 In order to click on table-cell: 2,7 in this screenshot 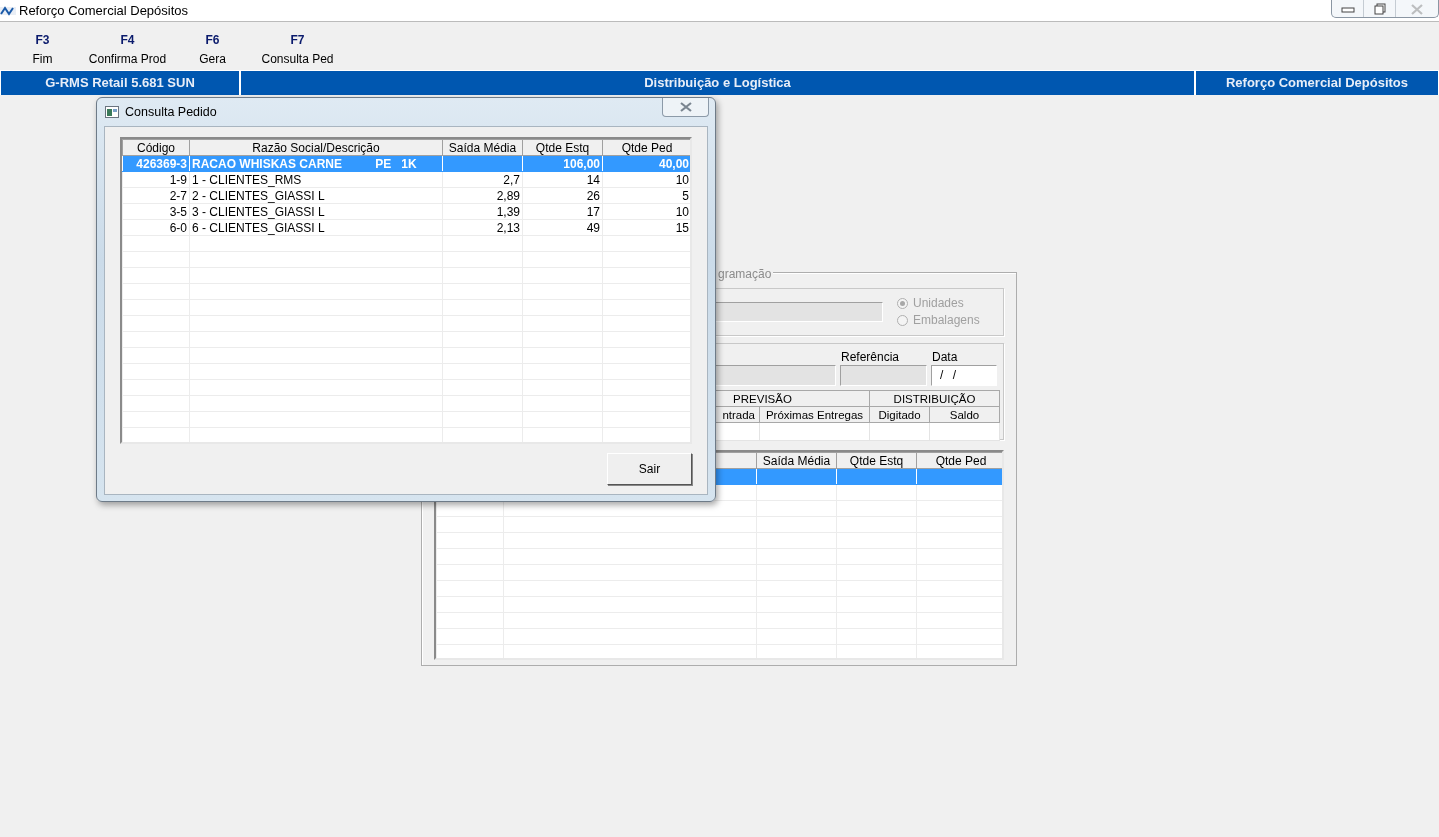, I will do `click(482, 179)`.